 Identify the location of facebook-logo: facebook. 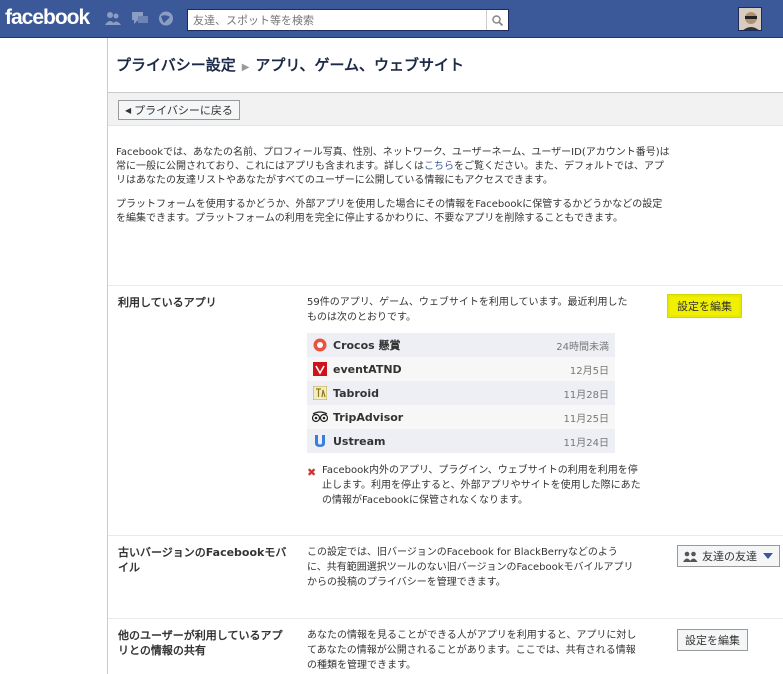
(47, 18).